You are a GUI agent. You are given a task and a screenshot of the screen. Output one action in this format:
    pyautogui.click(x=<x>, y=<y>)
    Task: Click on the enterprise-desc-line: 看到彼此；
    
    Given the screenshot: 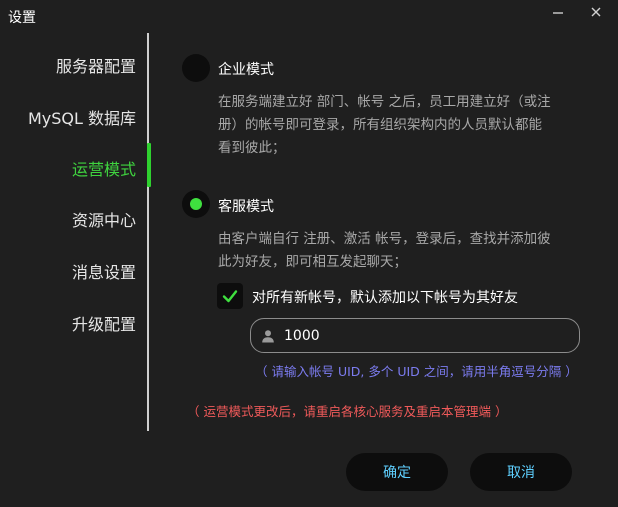 What is the action you would take?
    pyautogui.click(x=252, y=148)
    